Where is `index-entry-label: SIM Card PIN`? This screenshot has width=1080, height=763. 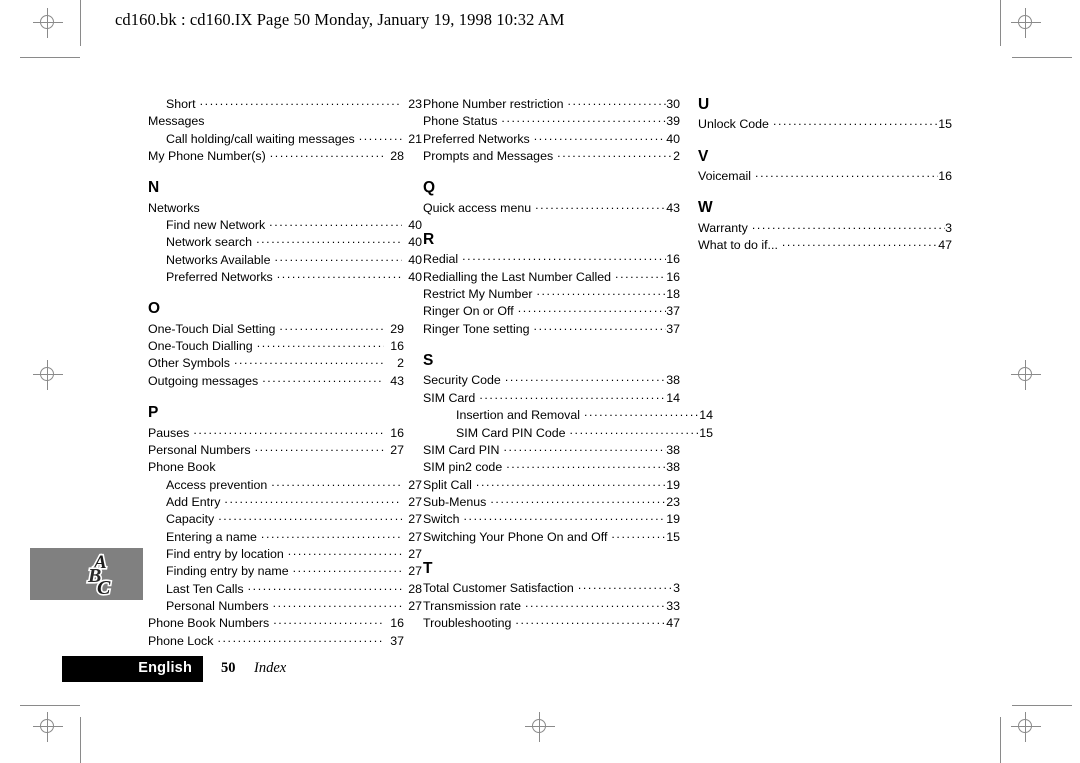 index-entry-label: SIM Card PIN is located at coordinates (461, 449).